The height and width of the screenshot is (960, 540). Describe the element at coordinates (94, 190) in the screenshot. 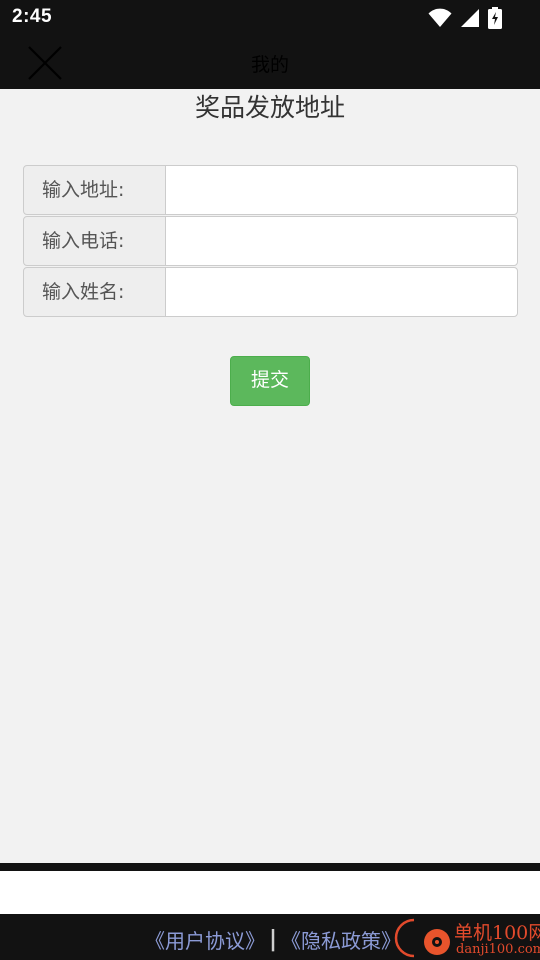

I see `address-label: 输入地址:` at that location.